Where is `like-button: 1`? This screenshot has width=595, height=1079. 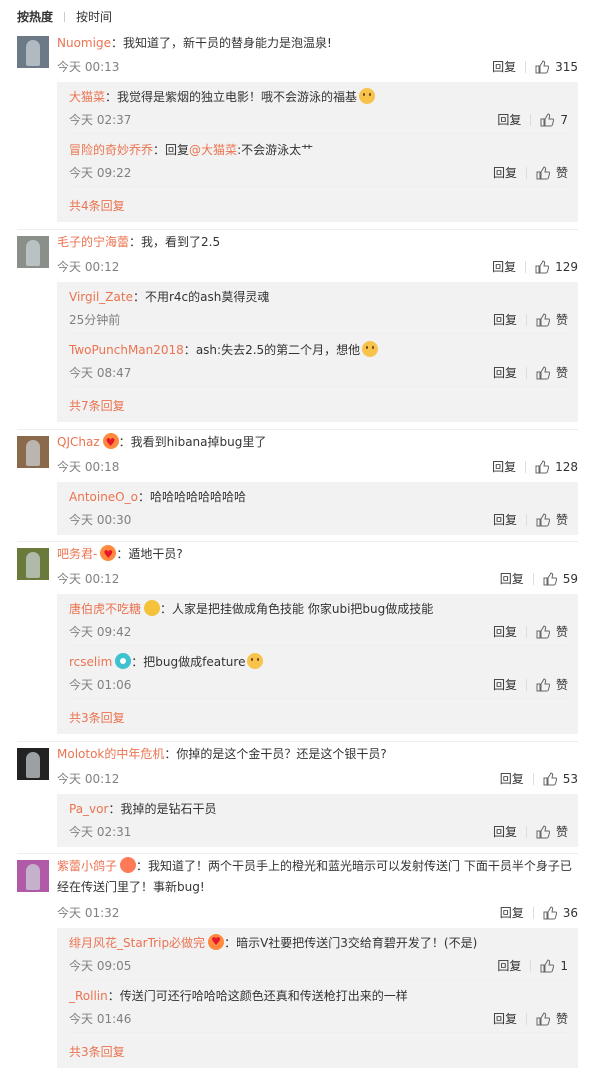
like-button: 1 is located at coordinates (554, 966).